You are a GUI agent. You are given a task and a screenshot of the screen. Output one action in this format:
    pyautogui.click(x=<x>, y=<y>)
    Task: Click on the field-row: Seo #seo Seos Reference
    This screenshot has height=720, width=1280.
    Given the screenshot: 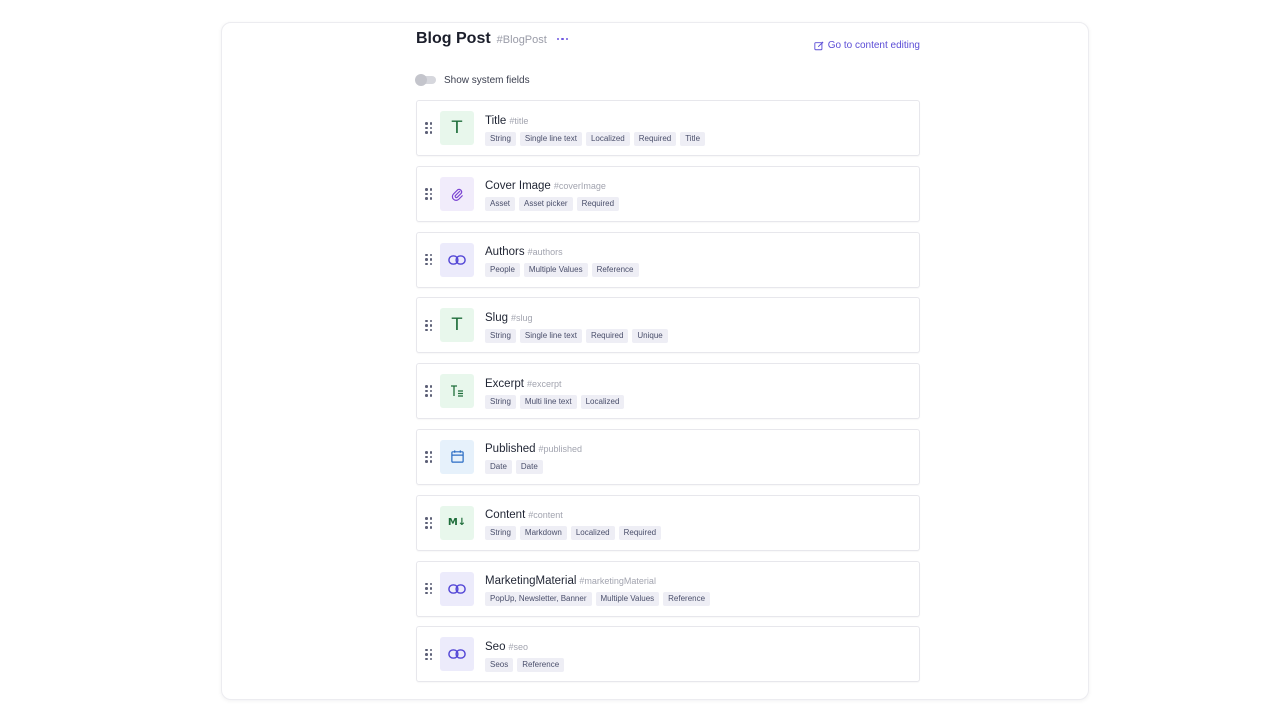 What is the action you would take?
    pyautogui.click(x=668, y=654)
    